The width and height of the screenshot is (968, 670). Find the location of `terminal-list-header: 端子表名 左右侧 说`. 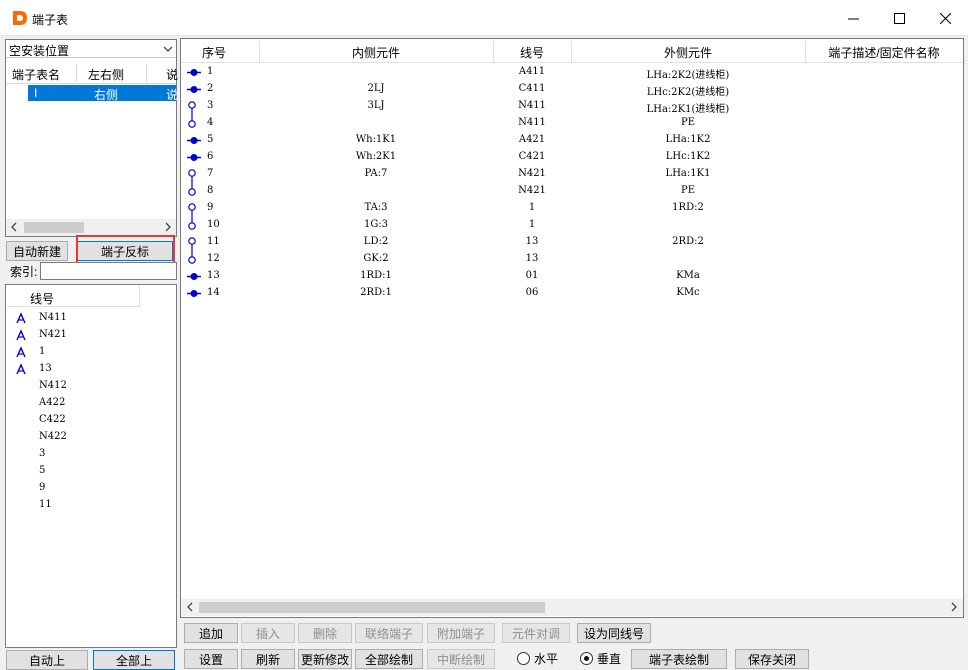

terminal-list-header: 端子表名 左右侧 说 is located at coordinates (92, 73).